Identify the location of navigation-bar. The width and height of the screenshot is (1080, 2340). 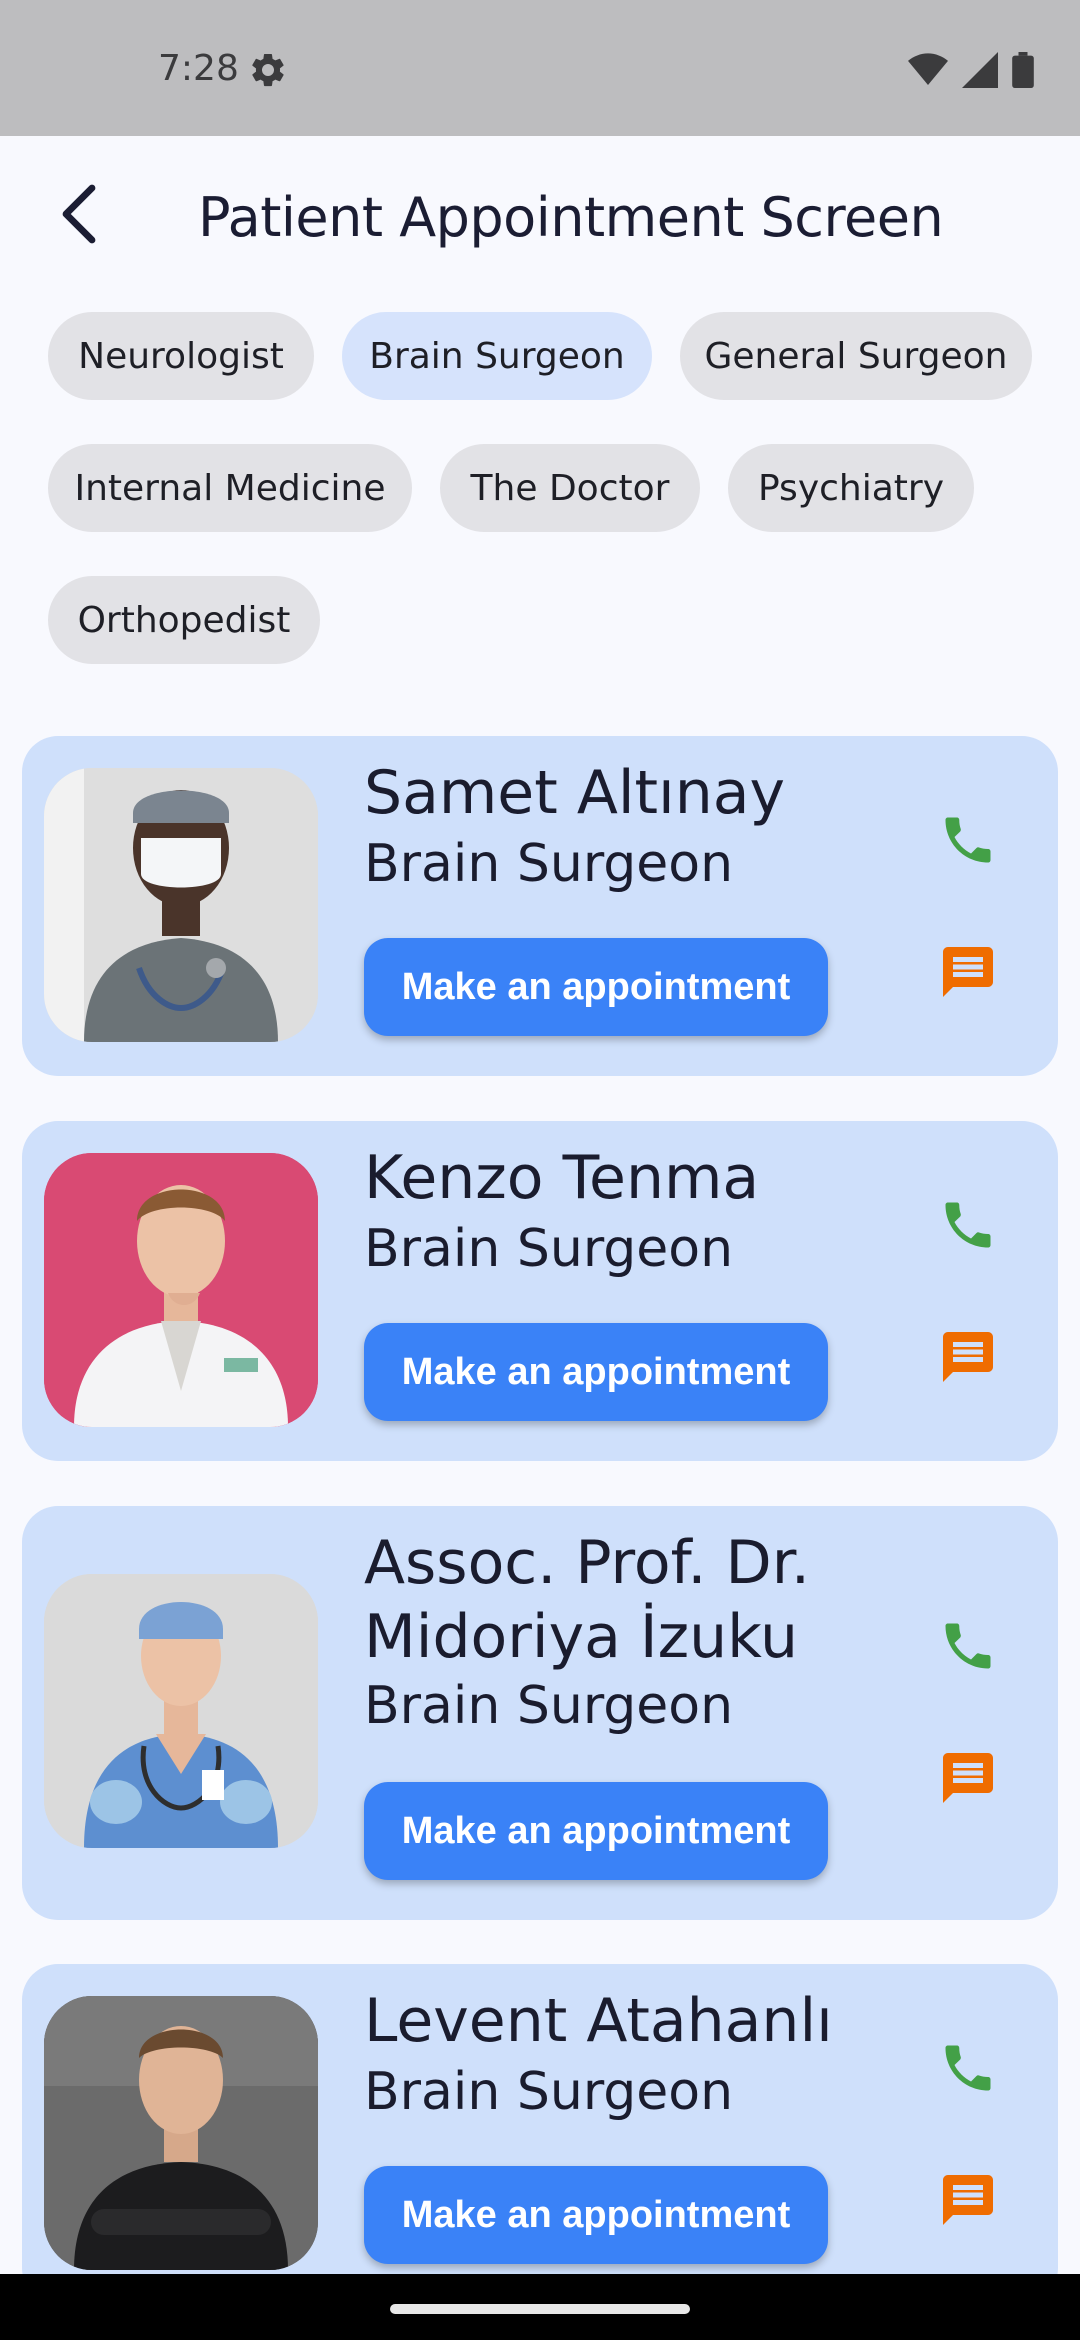
(540, 2307).